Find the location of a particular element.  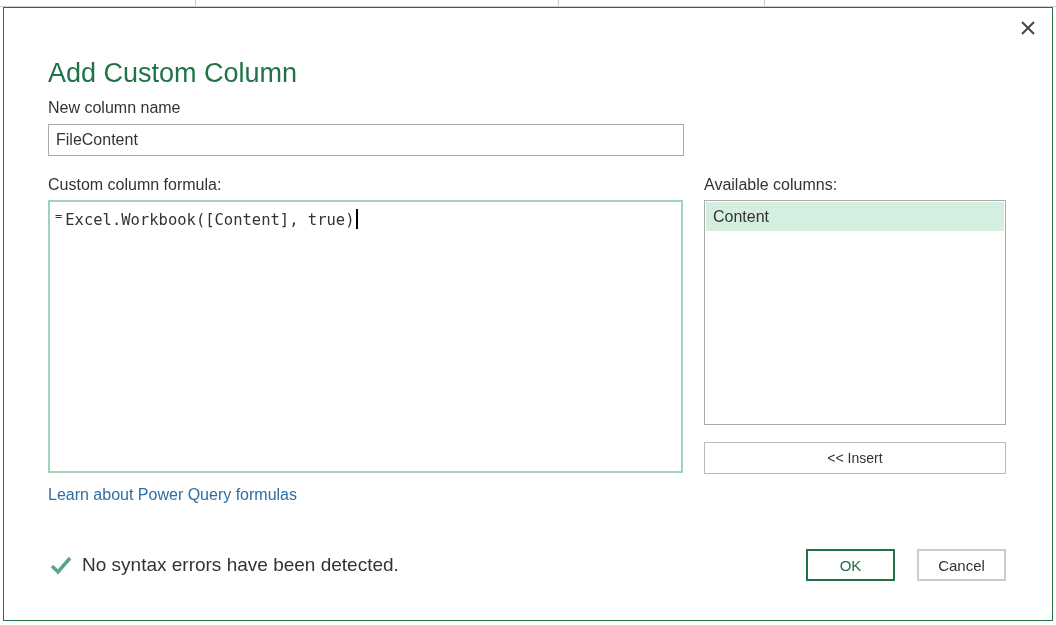

field-label: Custom column formula: is located at coordinates (135, 185).